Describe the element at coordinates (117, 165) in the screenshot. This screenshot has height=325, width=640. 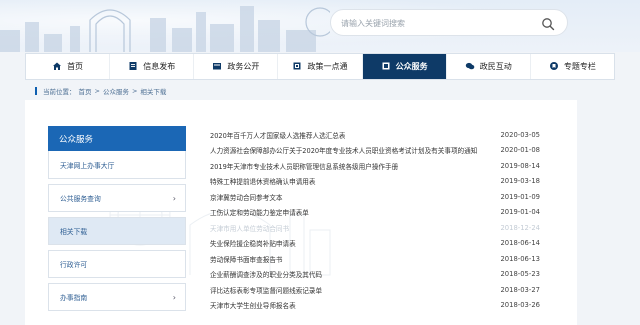
I see `sidebar-item-online-hall: 天津网上办事大厅` at that location.